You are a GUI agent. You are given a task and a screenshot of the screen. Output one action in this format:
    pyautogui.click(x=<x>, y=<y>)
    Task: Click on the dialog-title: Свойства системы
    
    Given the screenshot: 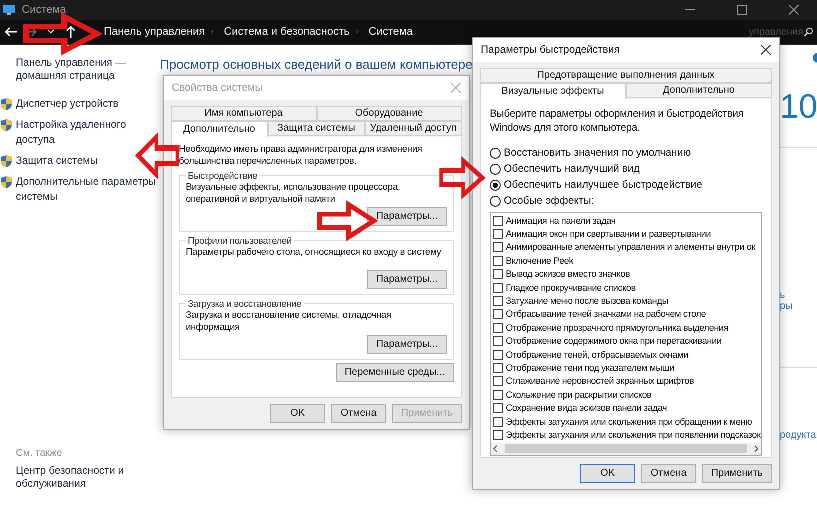 What is the action you would take?
    pyautogui.click(x=217, y=88)
    